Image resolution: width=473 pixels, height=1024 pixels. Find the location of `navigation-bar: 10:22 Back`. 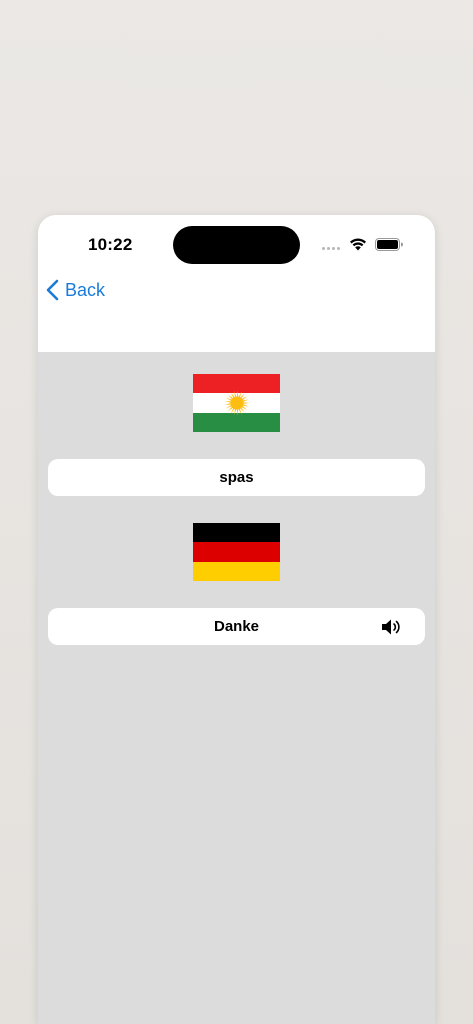

navigation-bar: 10:22 Back is located at coordinates (236, 283).